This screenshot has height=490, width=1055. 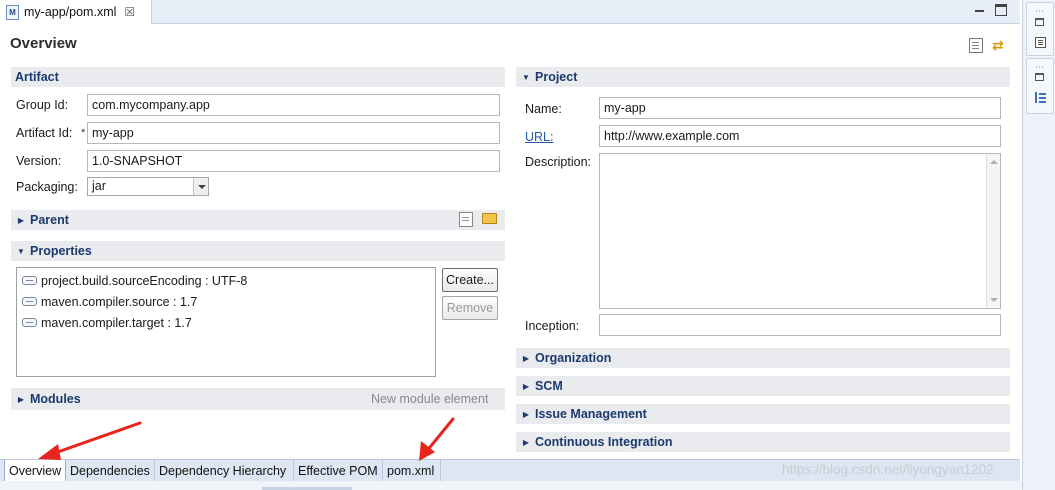 I want to click on parent-section-title: Parent, so click(x=49, y=220).